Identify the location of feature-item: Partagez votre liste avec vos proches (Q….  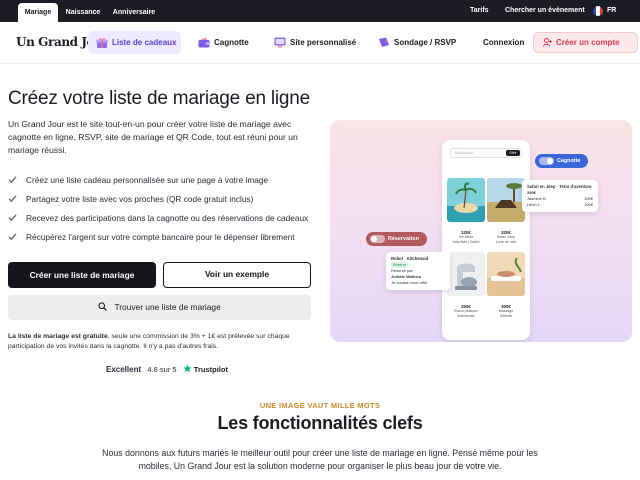
(130, 199).